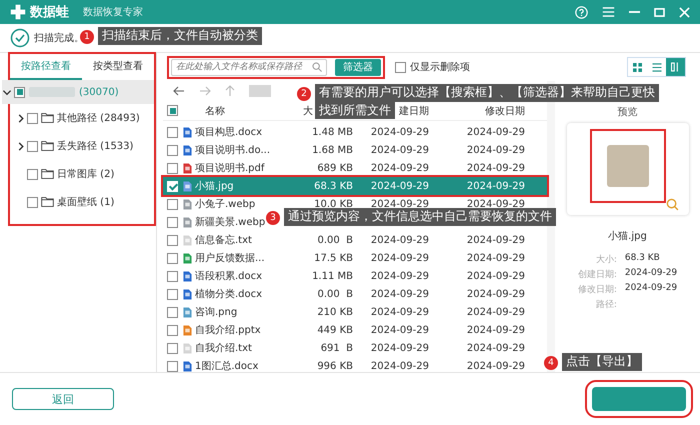 Image resolution: width=700 pixels, height=425 pixels. I want to click on file-size: 10.0 KB, so click(333, 204).